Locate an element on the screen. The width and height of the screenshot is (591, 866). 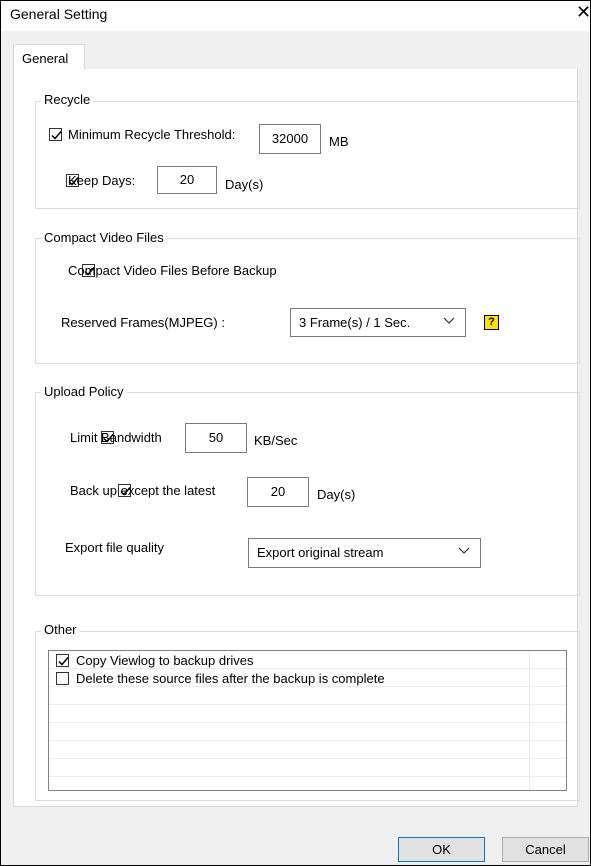
export-quality-select: Export original stream is located at coordinates (364, 553).